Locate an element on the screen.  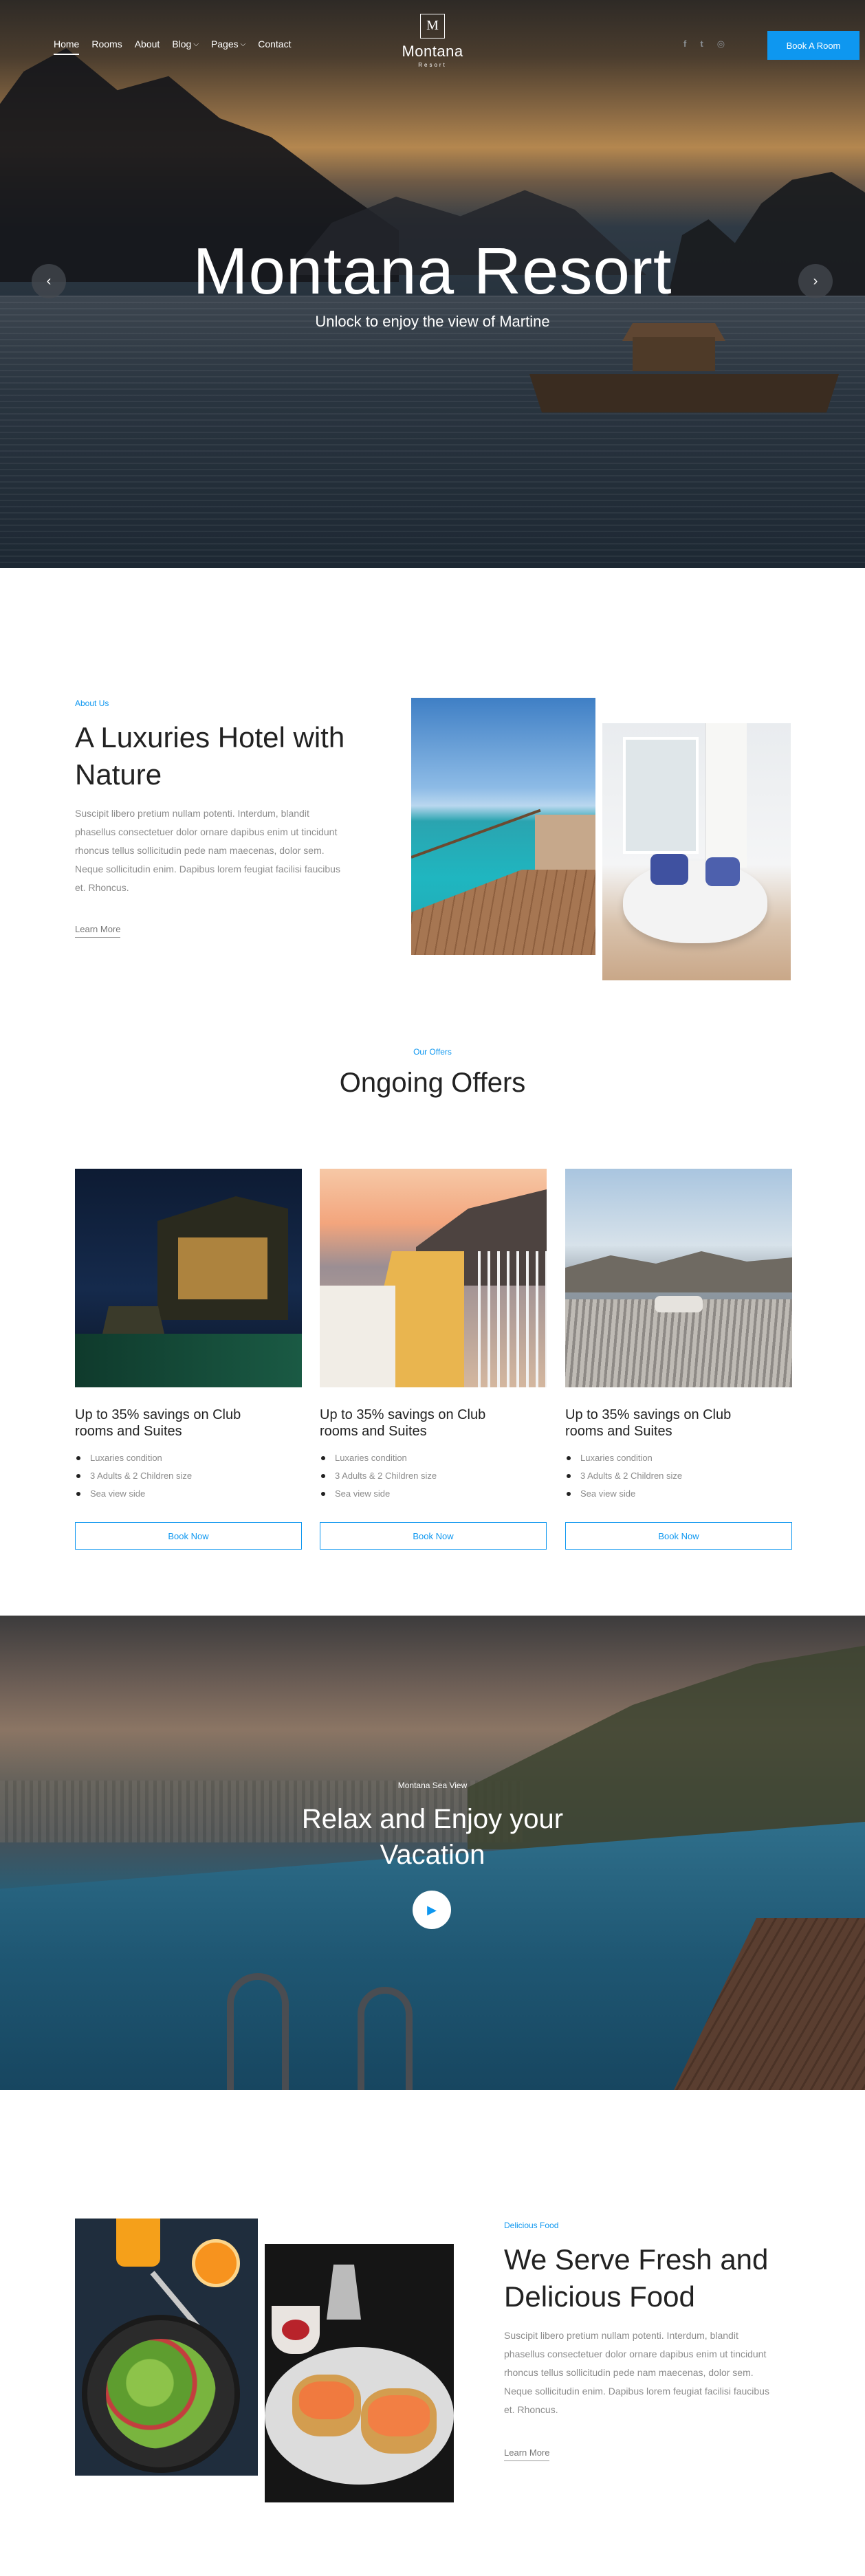
social-links: f t ◎ is located at coordinates (704, 43).